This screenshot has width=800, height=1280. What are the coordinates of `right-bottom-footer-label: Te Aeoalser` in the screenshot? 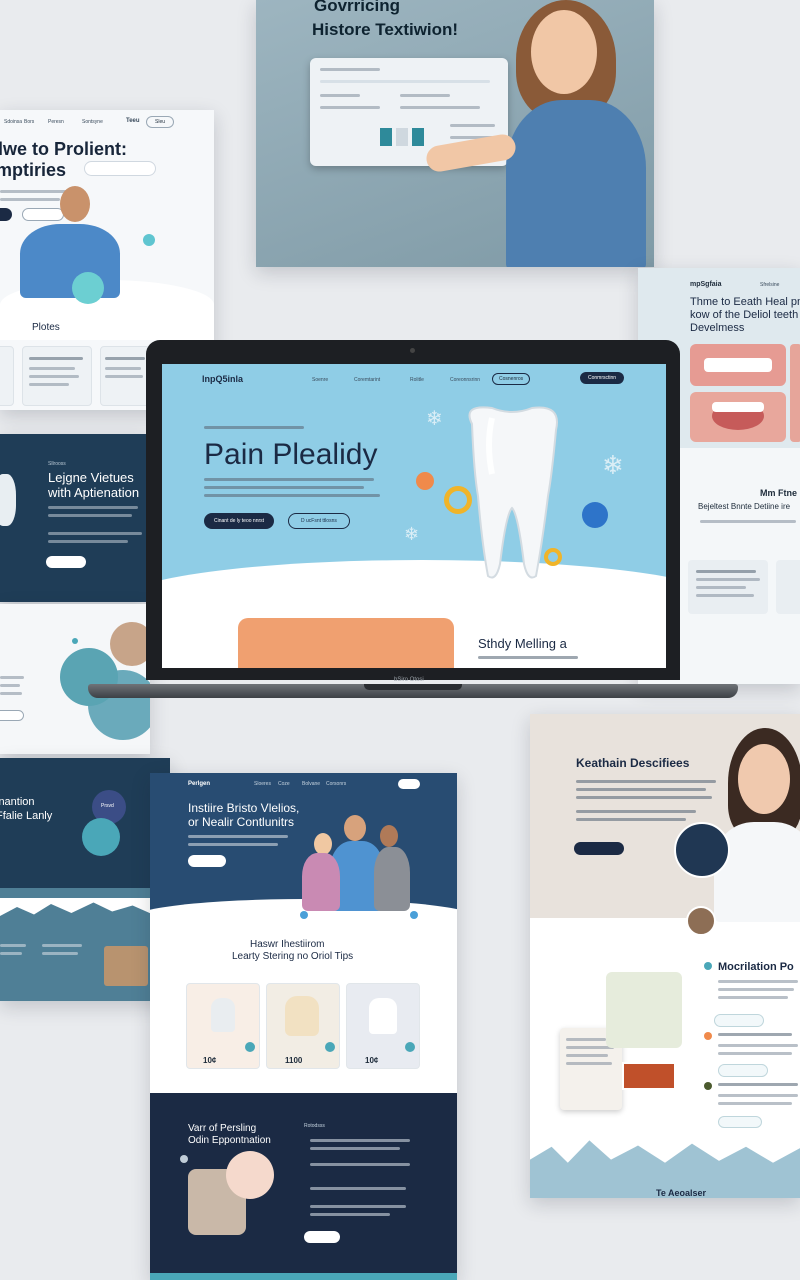 It's located at (681, 1193).